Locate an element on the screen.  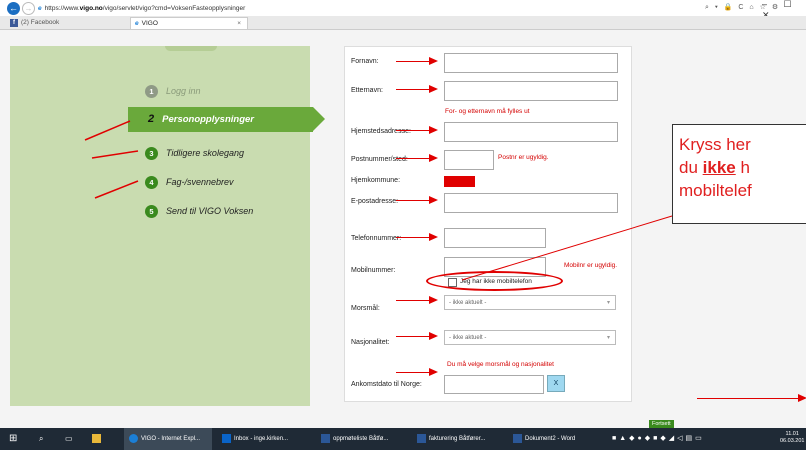
system-tray-icons: ■▲◆●◆■◆◢◁▤▭ is located at coordinates (658, 439).